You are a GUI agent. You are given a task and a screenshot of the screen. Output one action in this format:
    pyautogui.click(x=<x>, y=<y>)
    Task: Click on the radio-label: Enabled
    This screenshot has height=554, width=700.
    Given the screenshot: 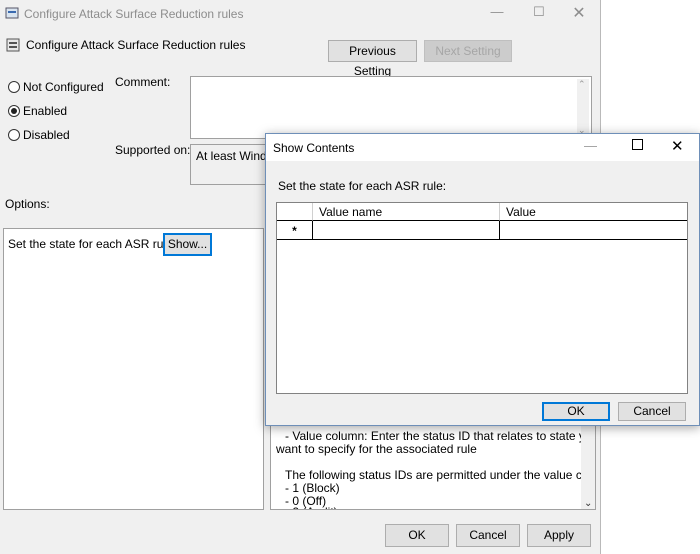 What is the action you would take?
    pyautogui.click(x=45, y=111)
    